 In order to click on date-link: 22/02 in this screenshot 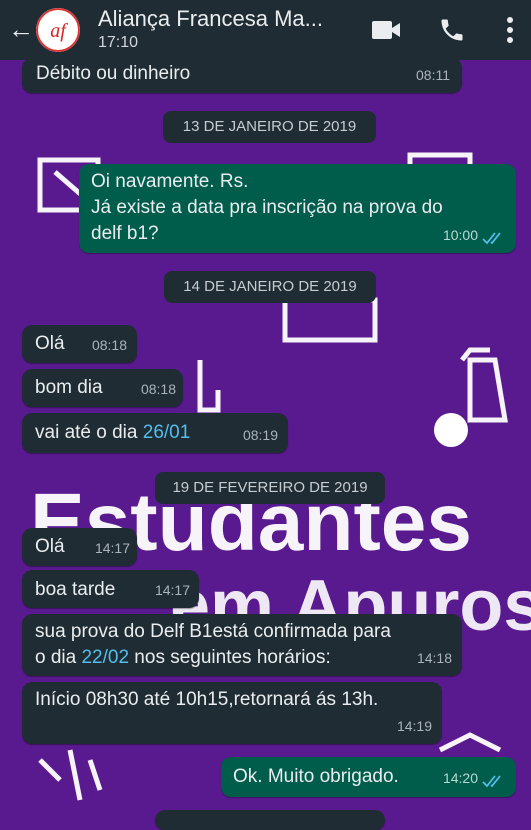, I will do `click(105, 657)`.